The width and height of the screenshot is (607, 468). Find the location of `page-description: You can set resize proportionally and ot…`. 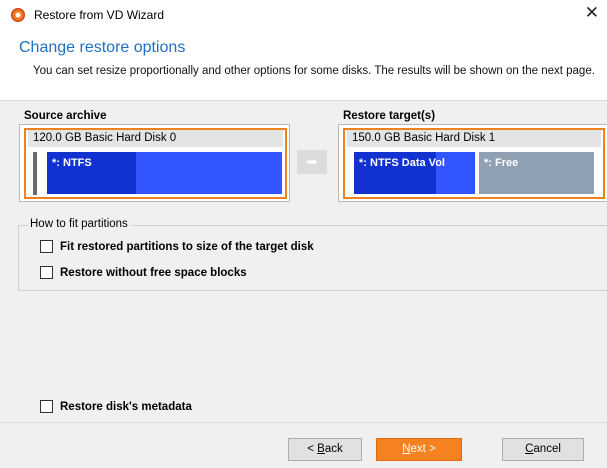

page-description: You can set resize proportionally and ot… is located at coordinates (314, 71).